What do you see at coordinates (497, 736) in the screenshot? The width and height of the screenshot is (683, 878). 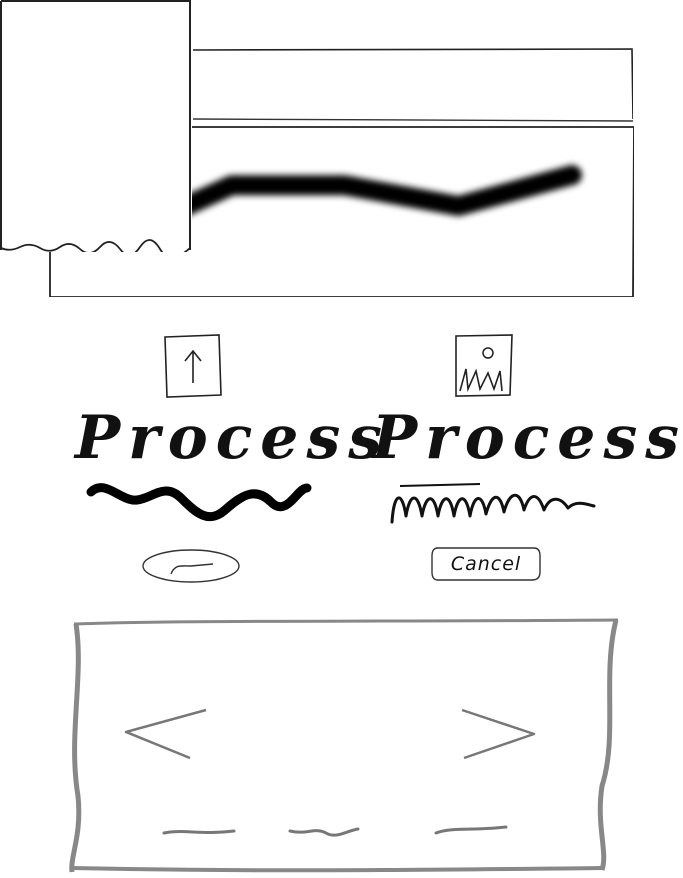 I see `chevron-right-icon` at bounding box center [497, 736].